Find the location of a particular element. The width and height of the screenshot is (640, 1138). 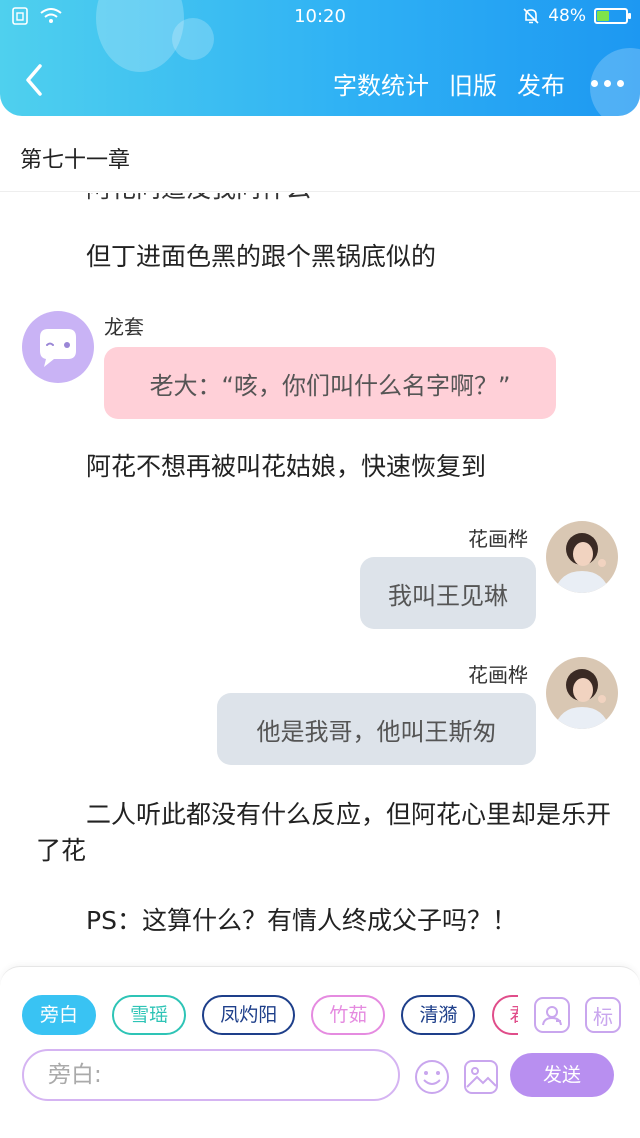

role-selector: 旁白 雪瑶 凤灼阳 竹茹 清漪 君 is located at coordinates (270, 1016).